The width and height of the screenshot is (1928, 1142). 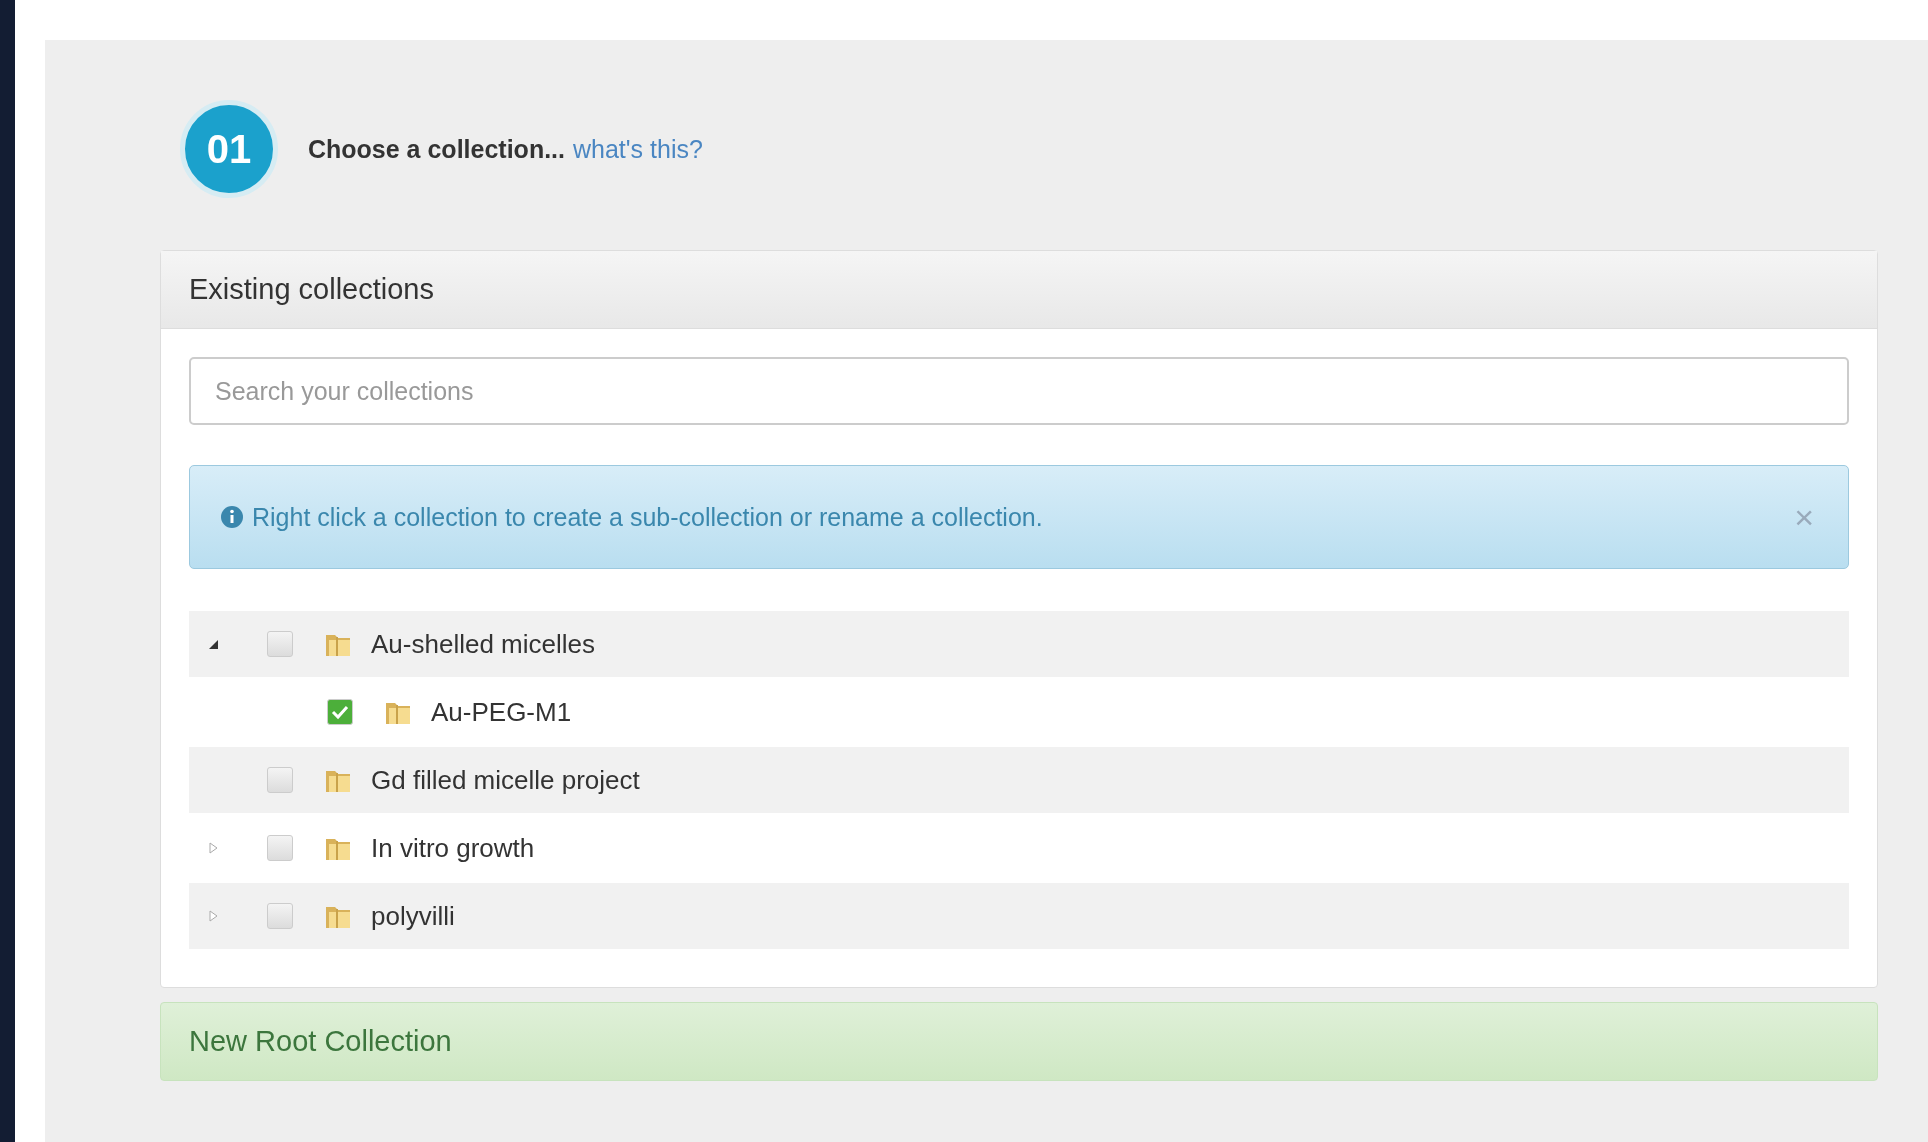 I want to click on tree-row: Au-shelled micelles, so click(x=1019, y=644).